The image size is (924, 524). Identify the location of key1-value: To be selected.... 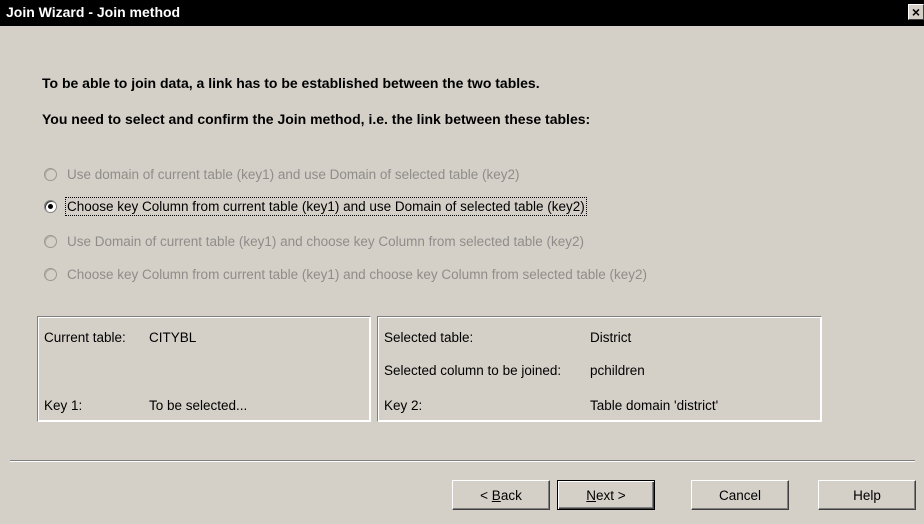
(198, 405).